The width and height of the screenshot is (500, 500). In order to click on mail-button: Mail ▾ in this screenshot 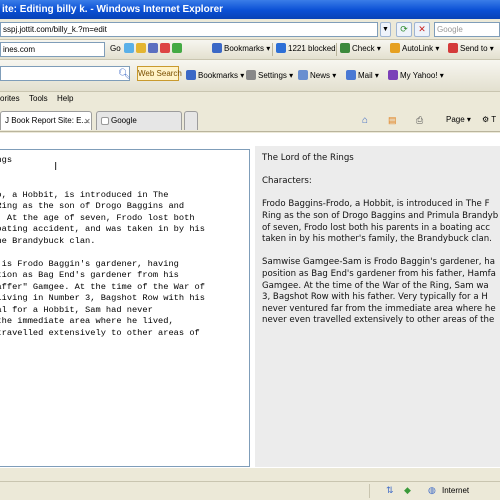, I will do `click(362, 76)`.